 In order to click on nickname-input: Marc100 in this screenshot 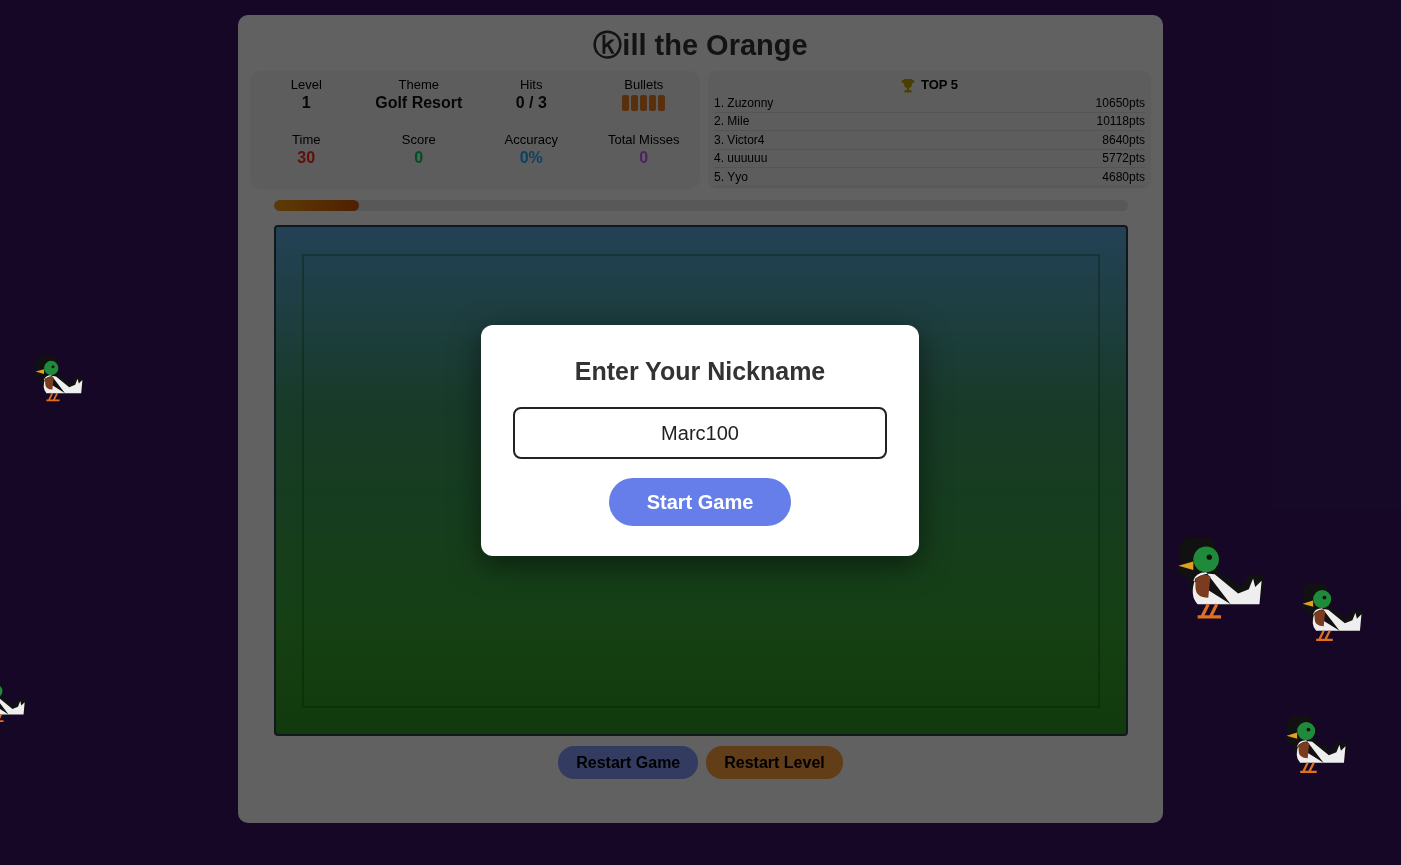, I will do `click(700, 433)`.